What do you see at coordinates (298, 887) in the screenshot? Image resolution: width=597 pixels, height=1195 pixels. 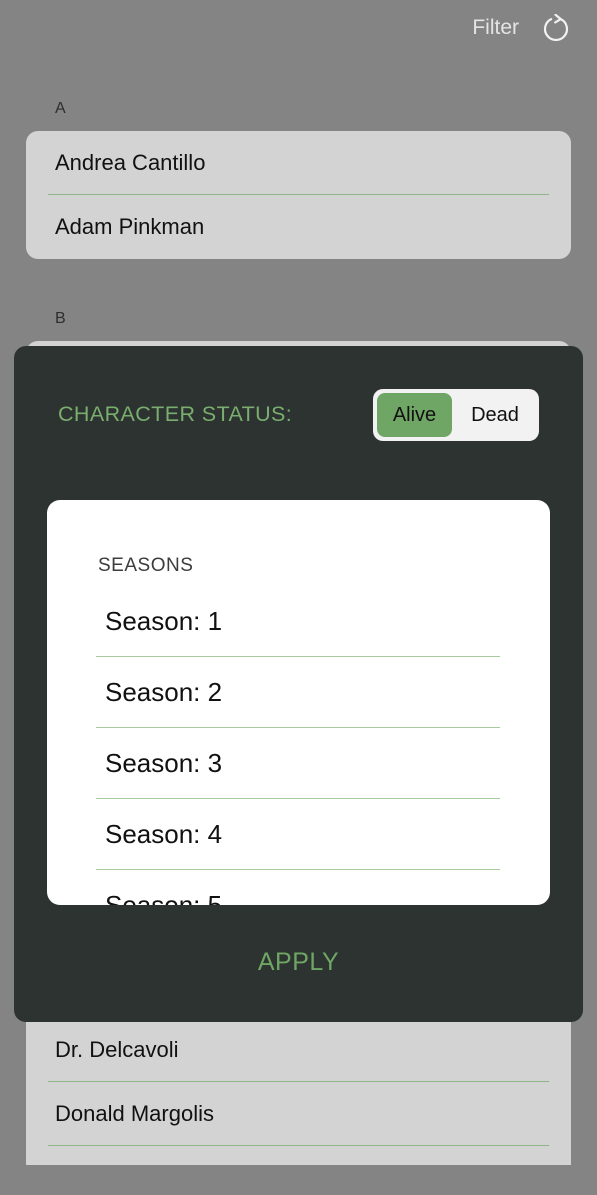 I see `season-option: Season: 5` at bounding box center [298, 887].